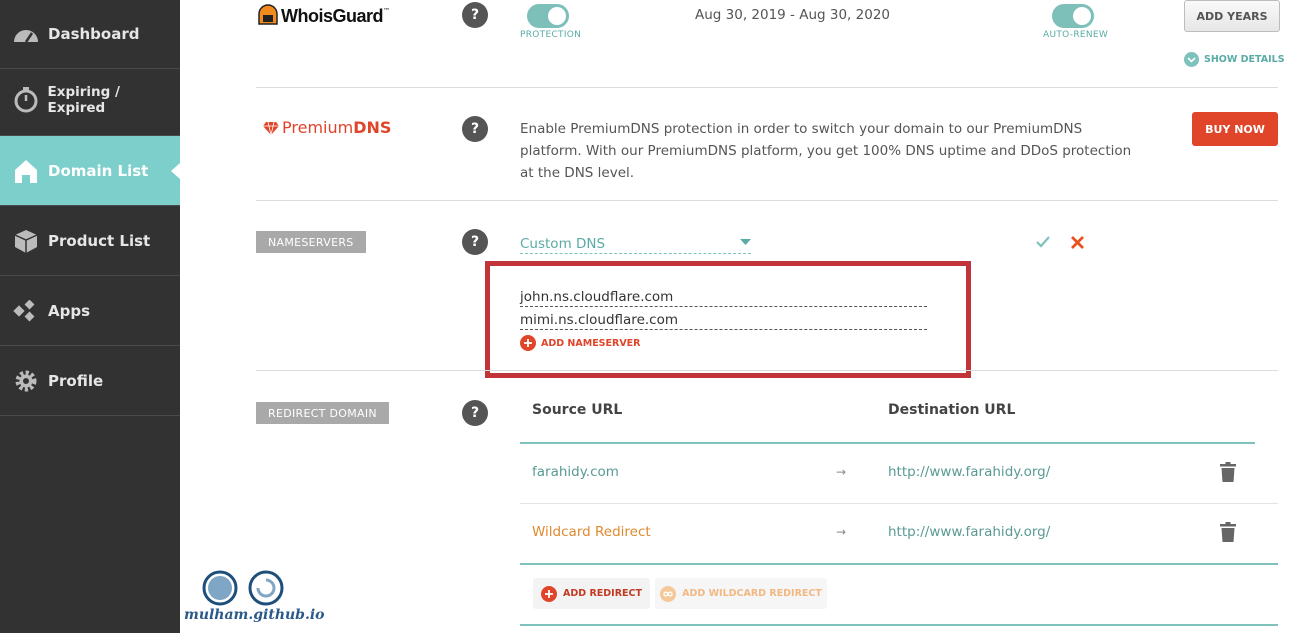 This screenshot has height=633, width=1316. What do you see at coordinates (271, 128) in the screenshot?
I see `diamond-icon` at bounding box center [271, 128].